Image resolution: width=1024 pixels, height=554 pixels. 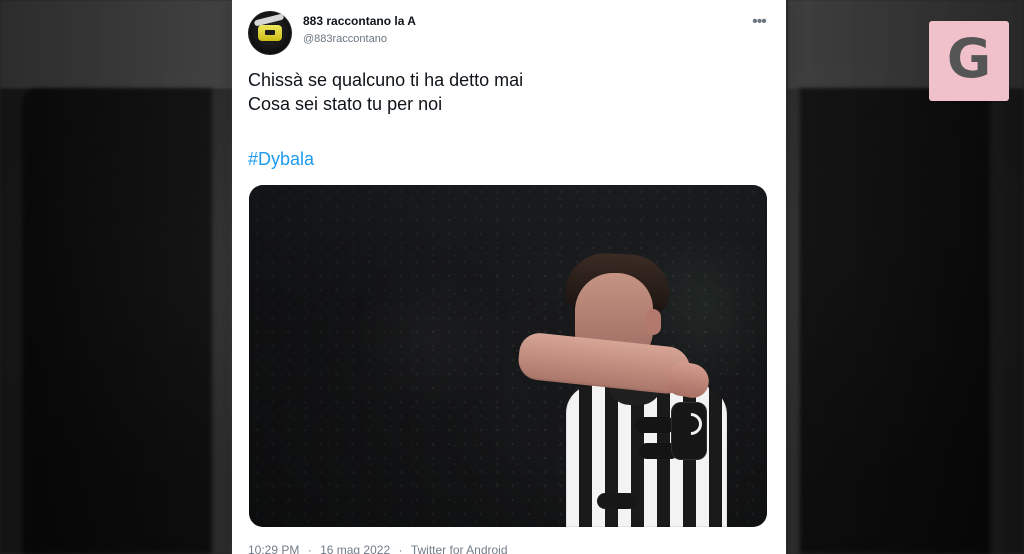 I want to click on tweet-time: 10:29 PM, so click(x=274, y=548).